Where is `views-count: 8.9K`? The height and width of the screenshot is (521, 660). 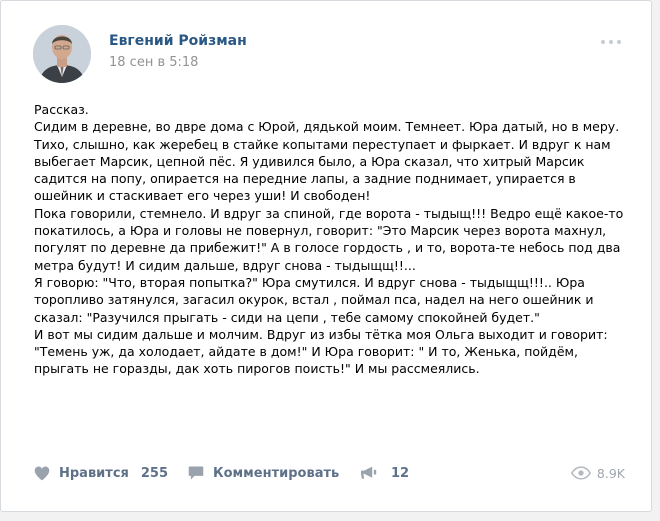
views-count: 8.9K is located at coordinates (610, 473).